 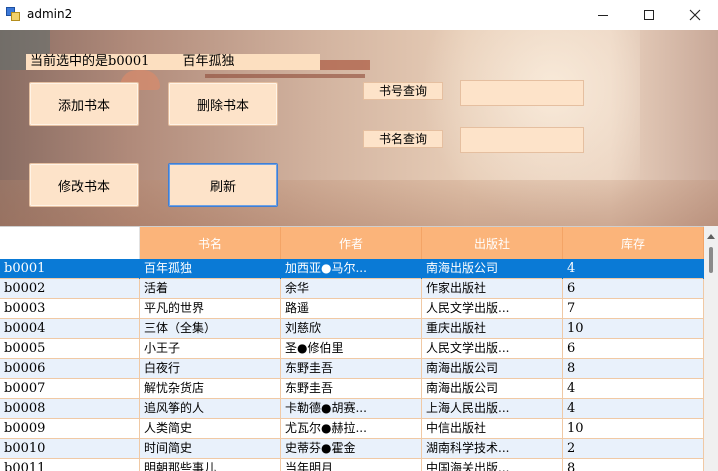 I want to click on table-row: b0011 明朝那些事儿 当年明月 中国海关出版... 8, so click(x=352, y=465).